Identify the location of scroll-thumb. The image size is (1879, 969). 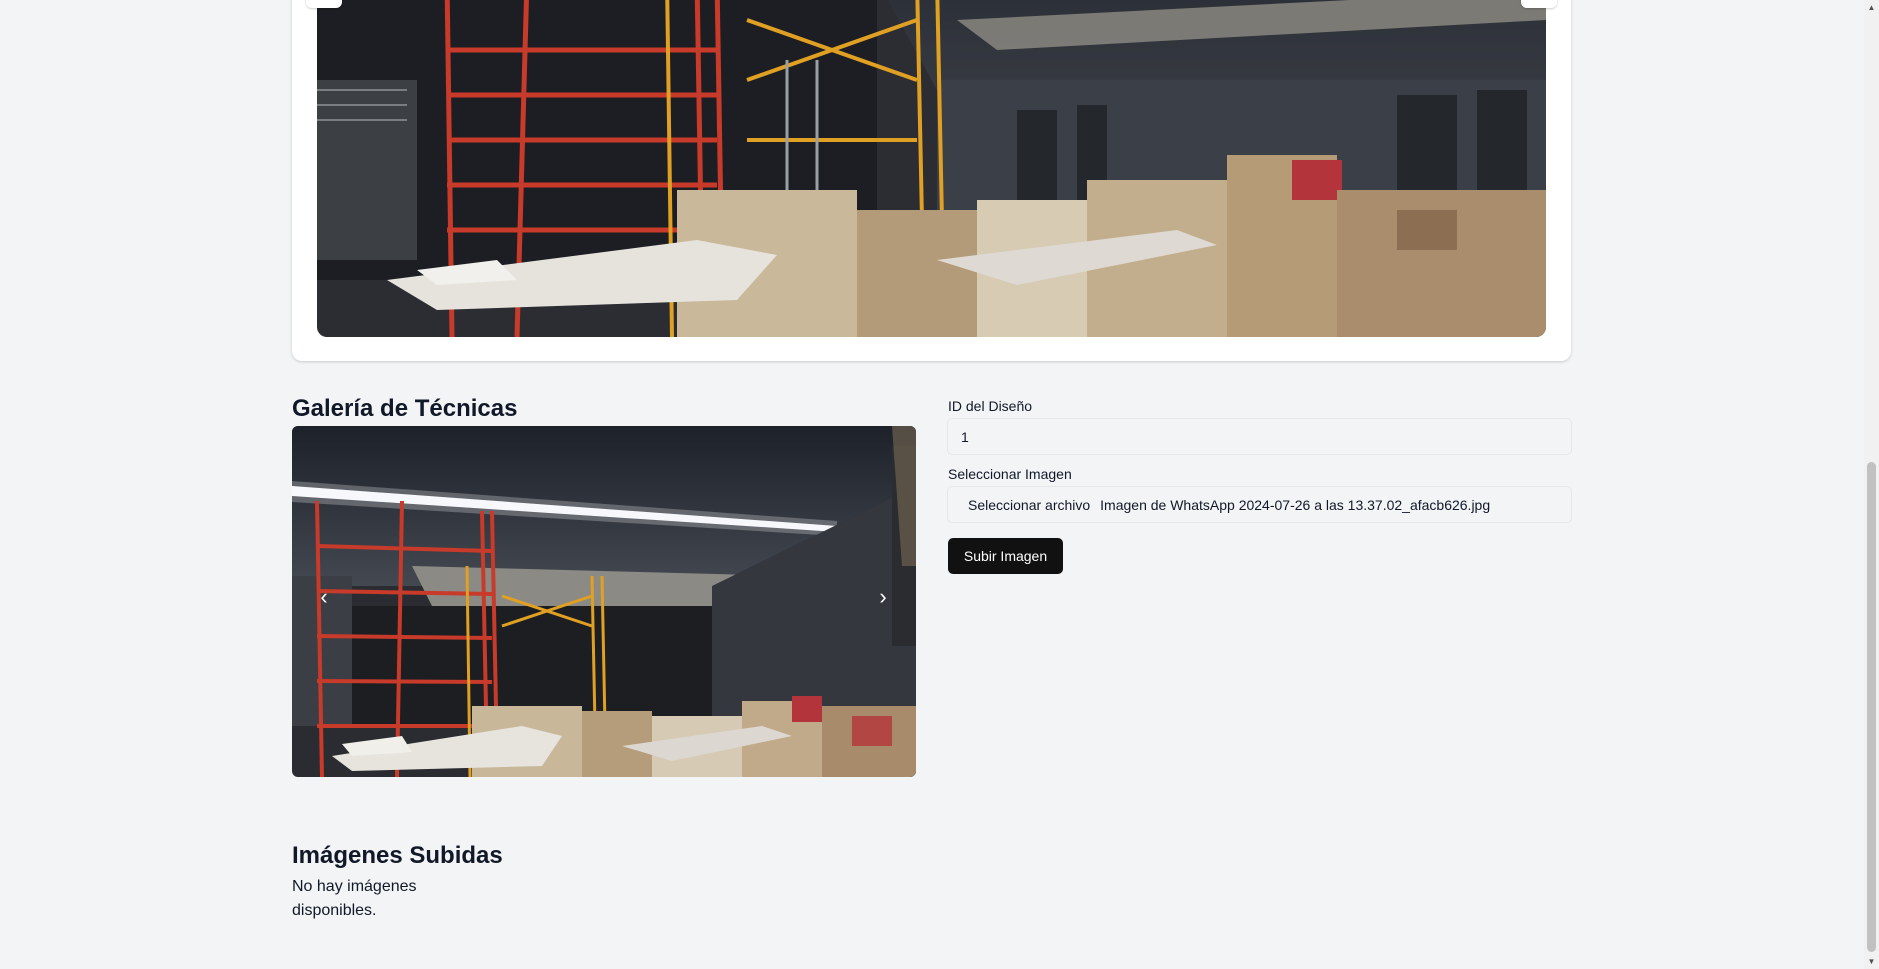
(1871, 707).